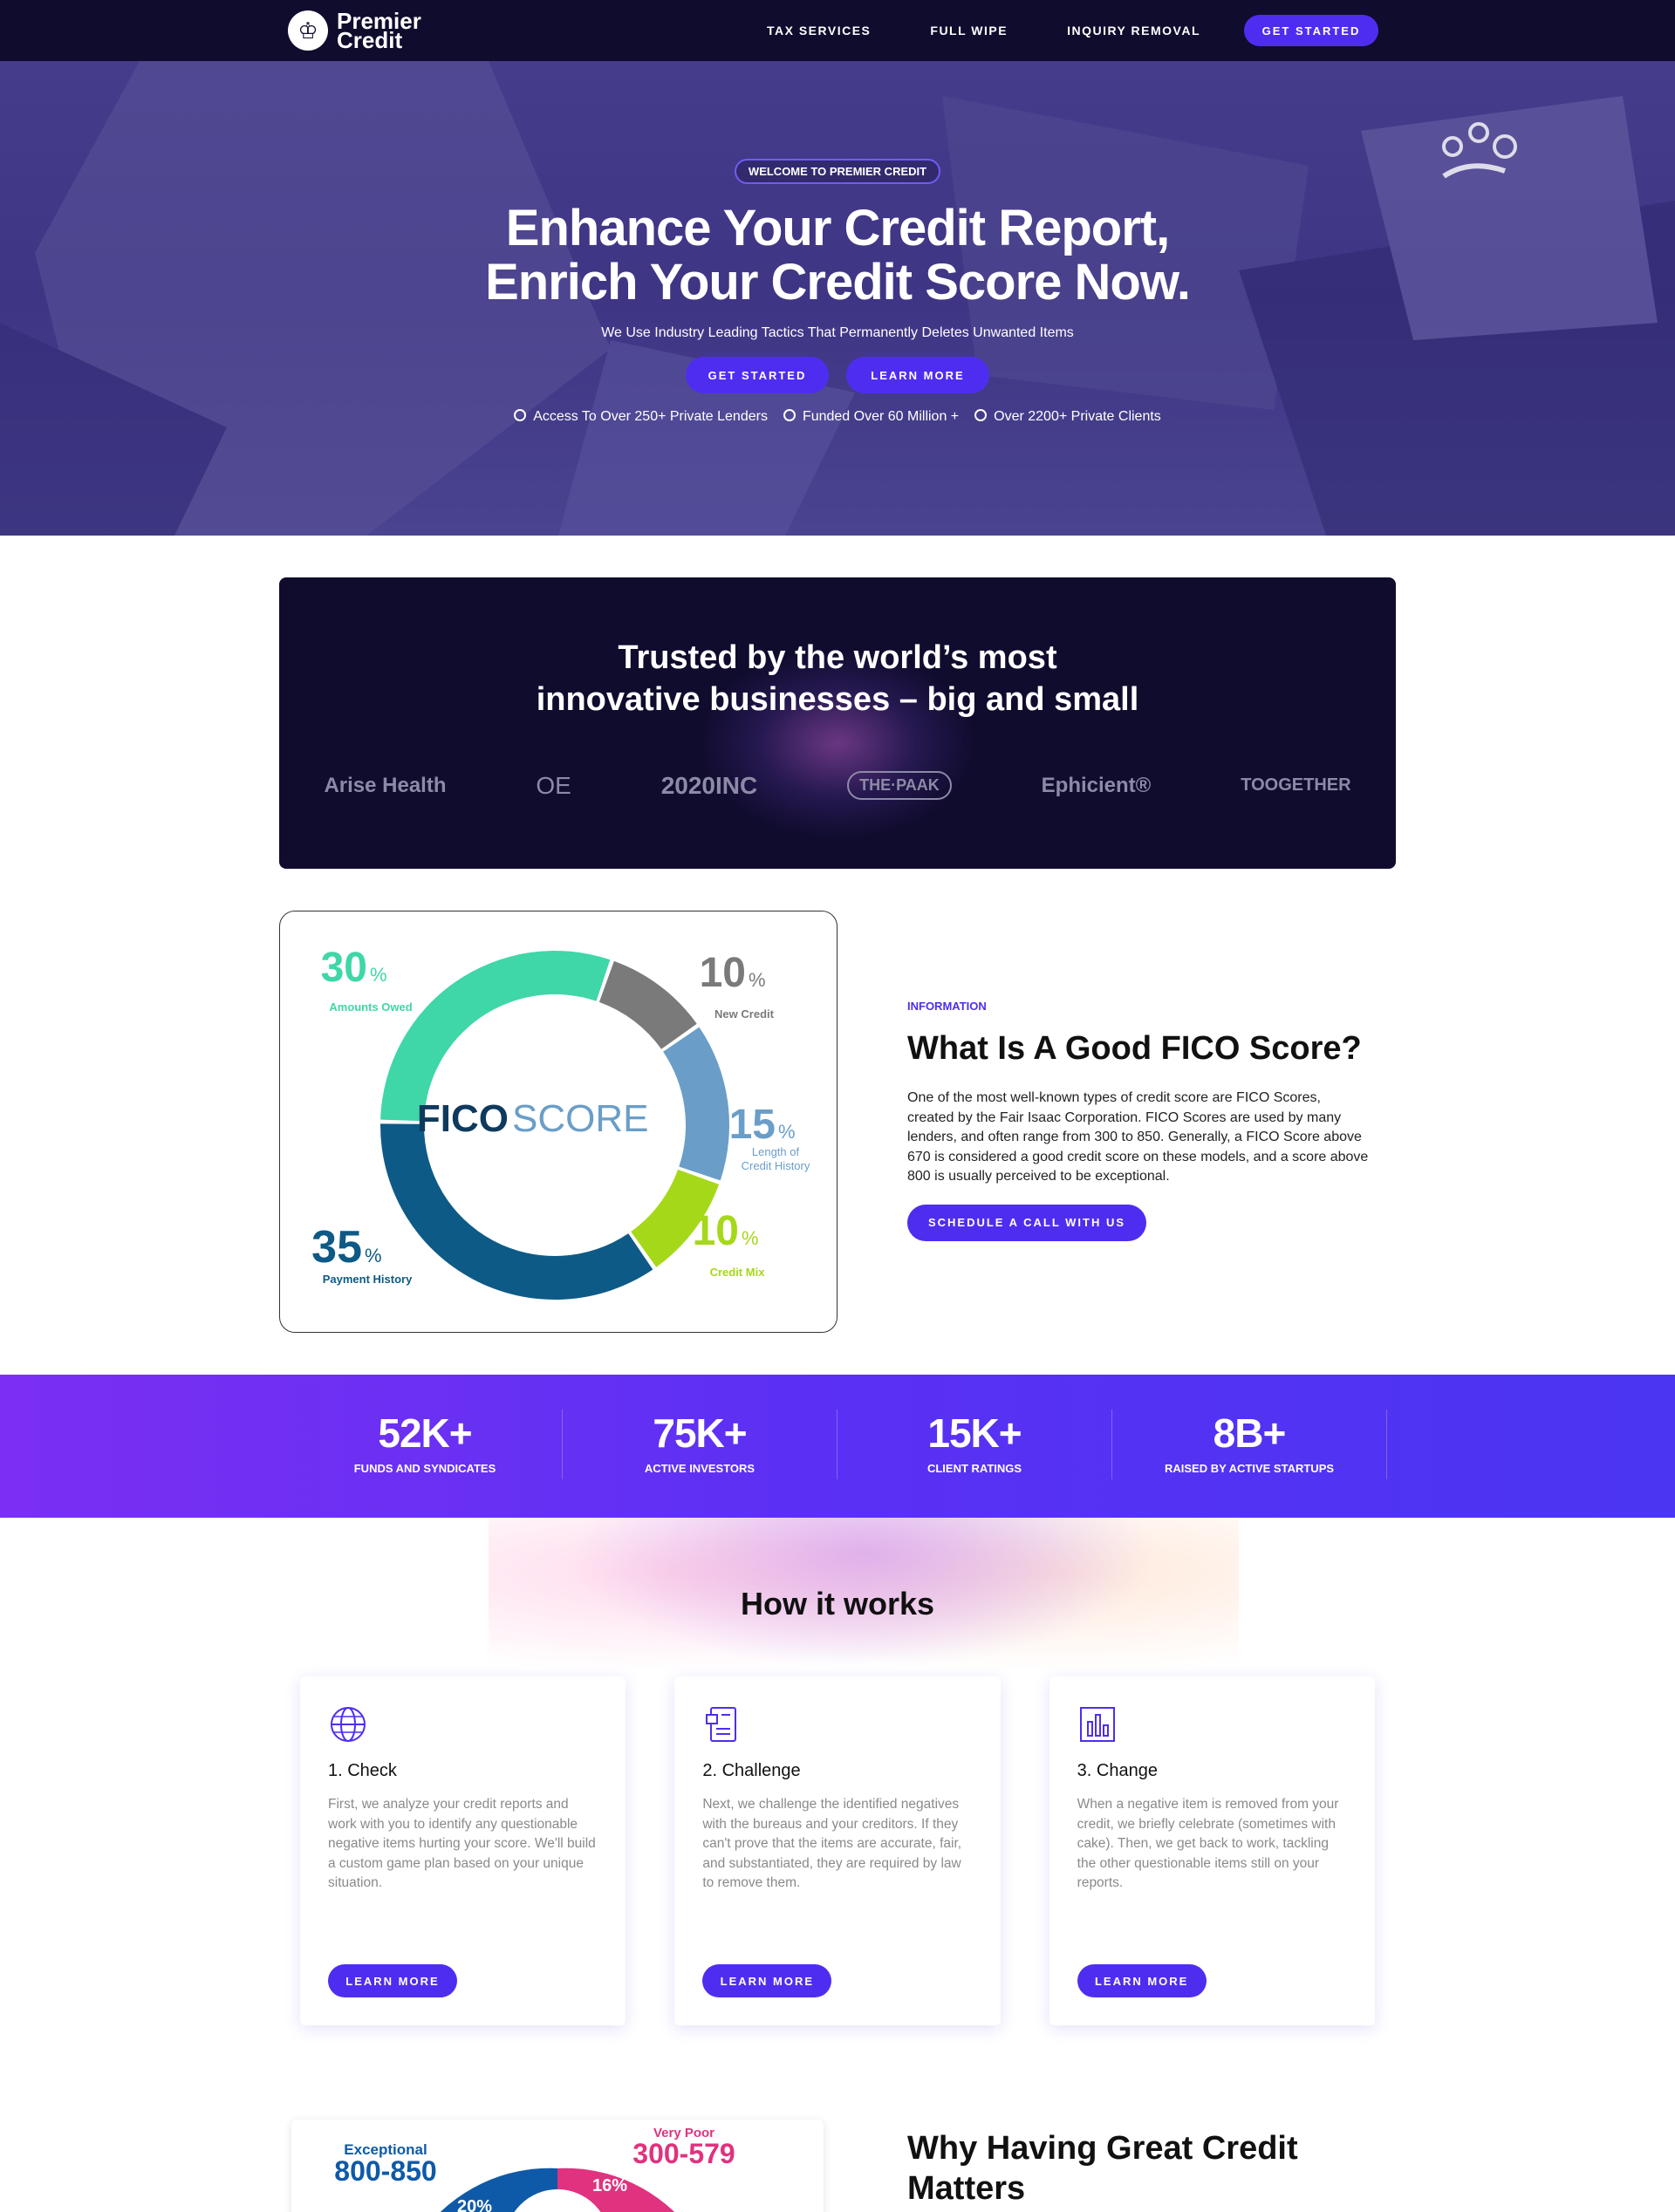 The image size is (1675, 2212). I want to click on trusted-title-line2: innovative businesses – big and small, so click(837, 699).